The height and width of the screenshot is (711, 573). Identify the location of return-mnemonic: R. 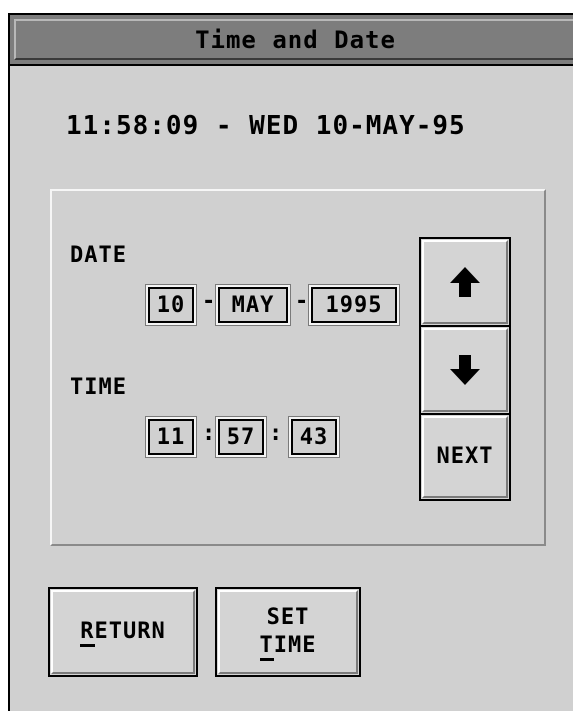
(87, 633).